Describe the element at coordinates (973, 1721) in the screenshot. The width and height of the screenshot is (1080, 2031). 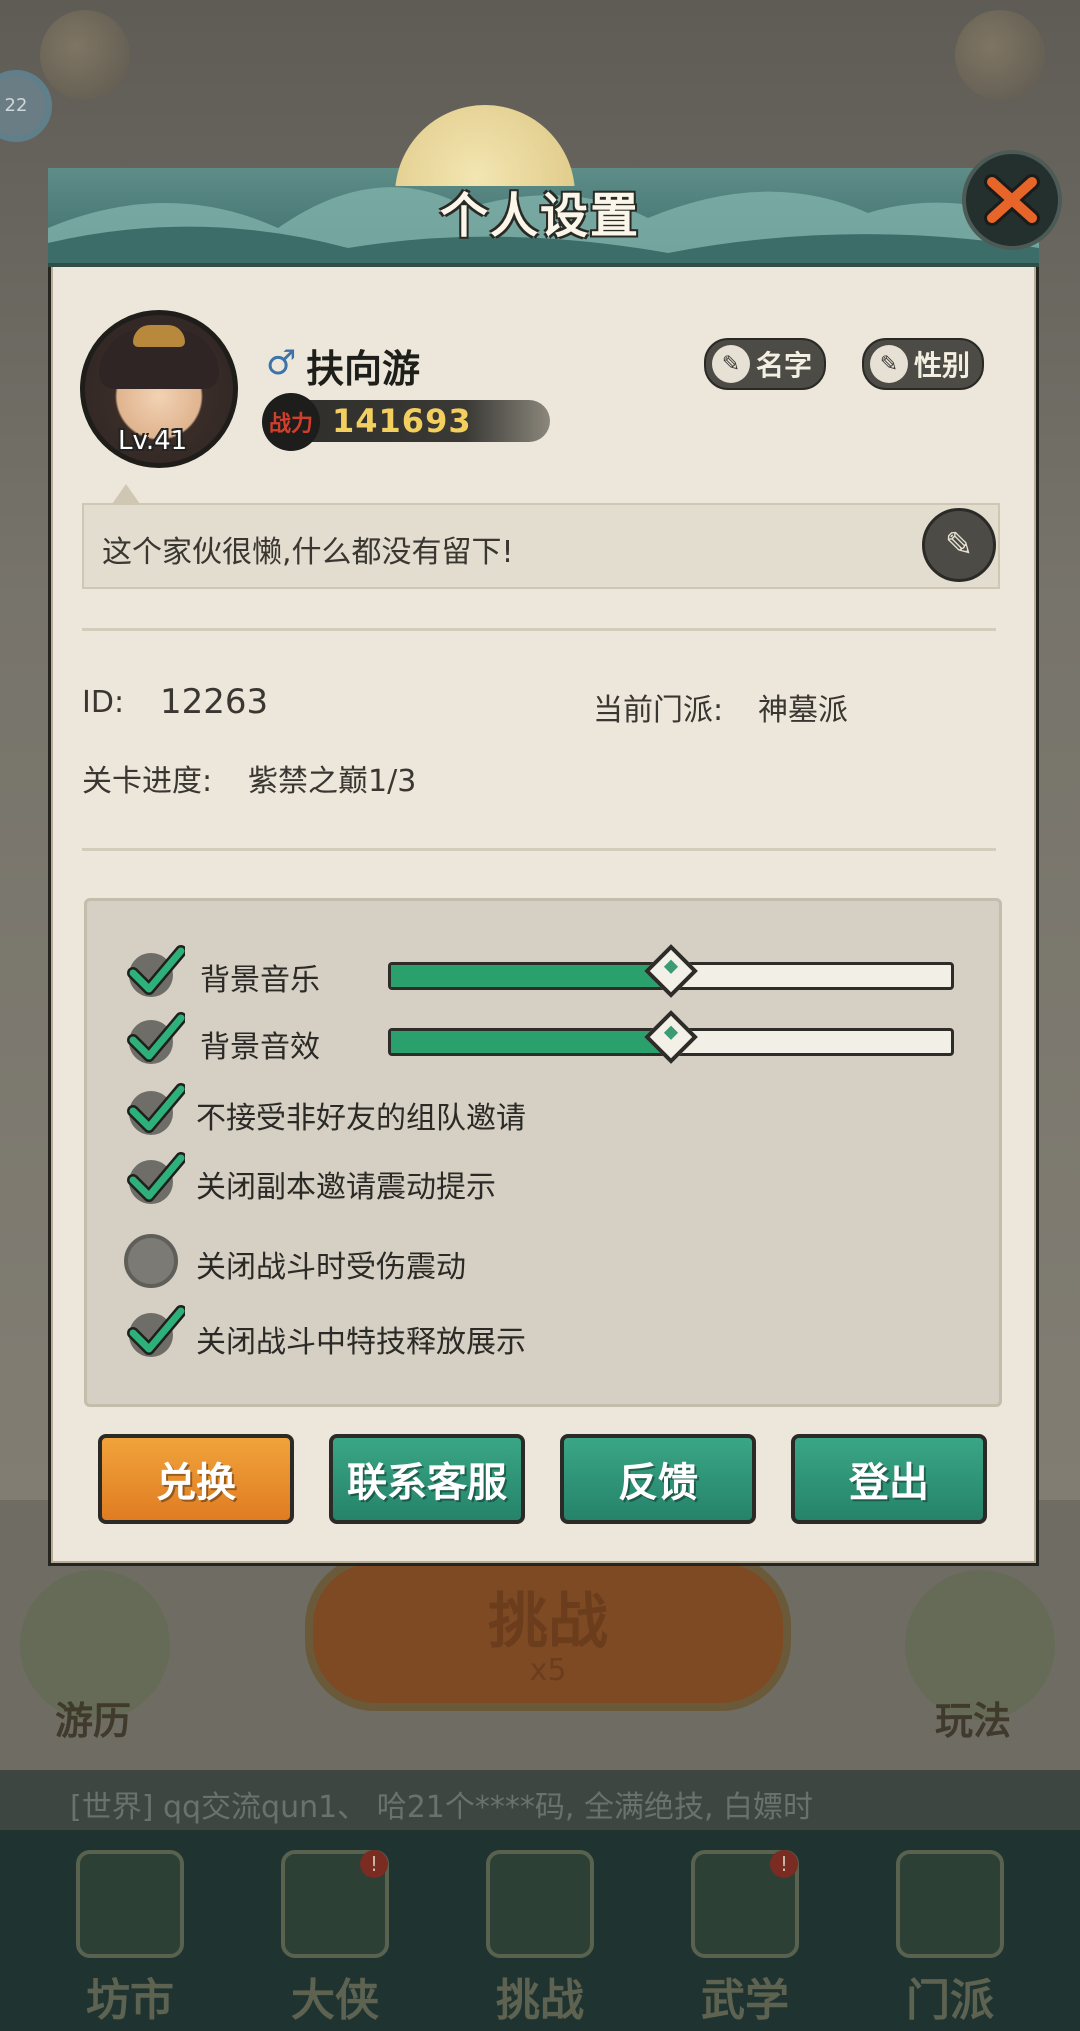
I see `background-play-label: 玩法` at that location.